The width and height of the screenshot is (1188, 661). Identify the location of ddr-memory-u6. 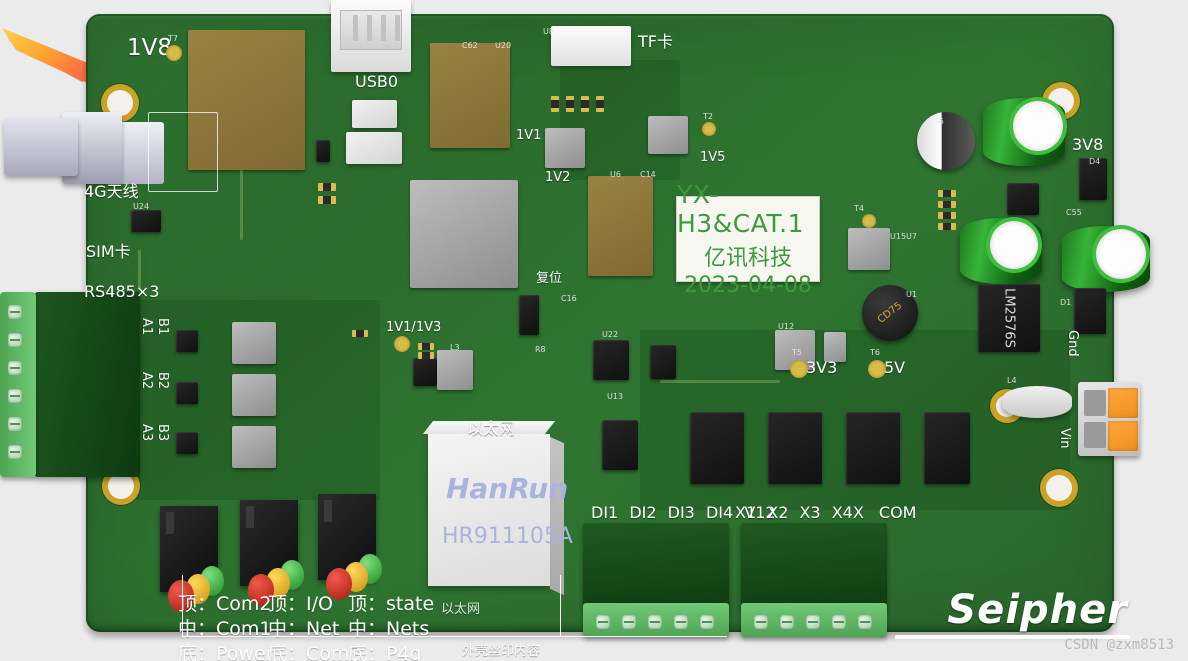
(620, 226).